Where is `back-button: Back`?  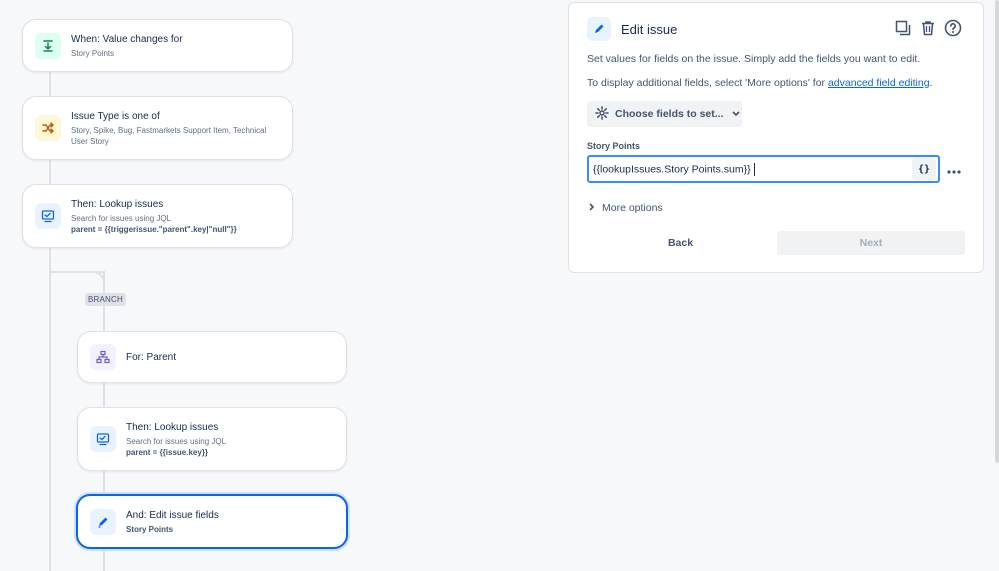
back-button: Back is located at coordinates (680, 243).